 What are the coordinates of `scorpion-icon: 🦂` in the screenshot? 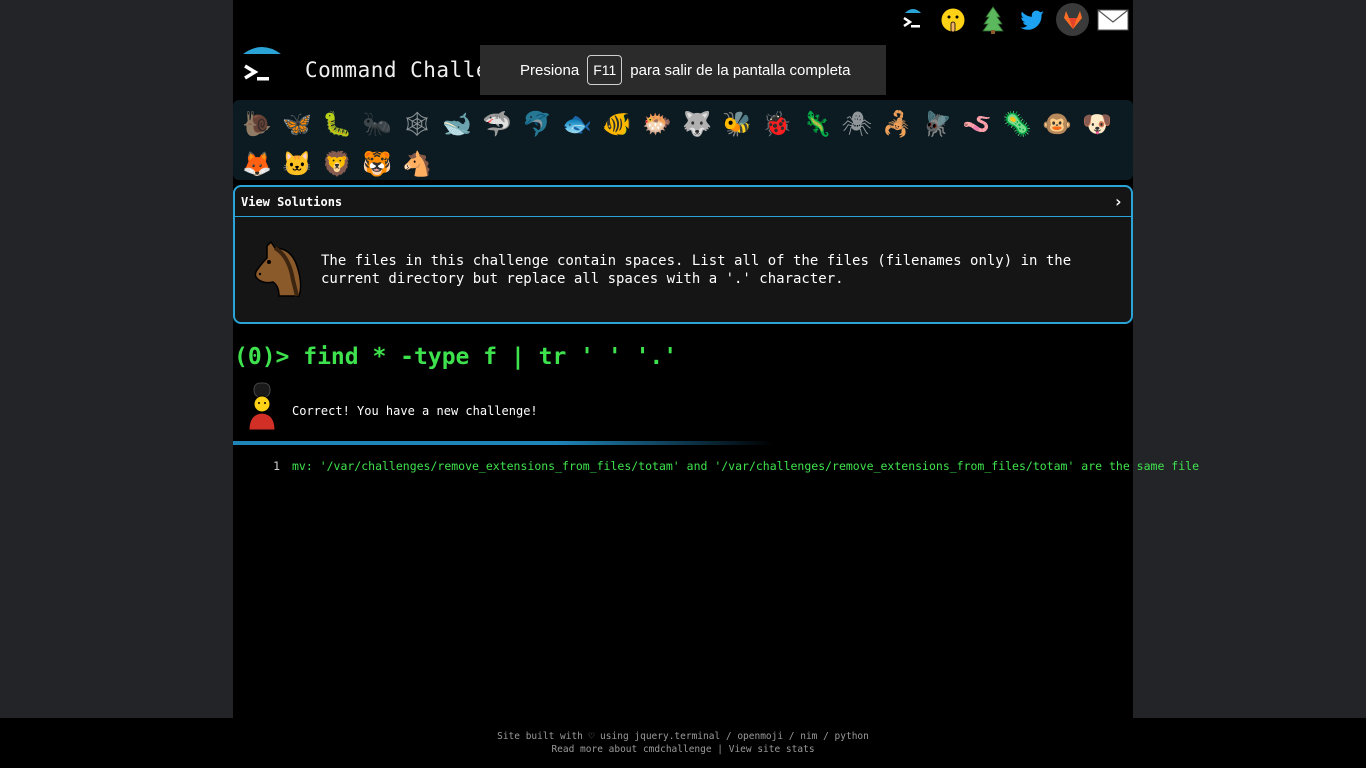 It's located at (897, 124).